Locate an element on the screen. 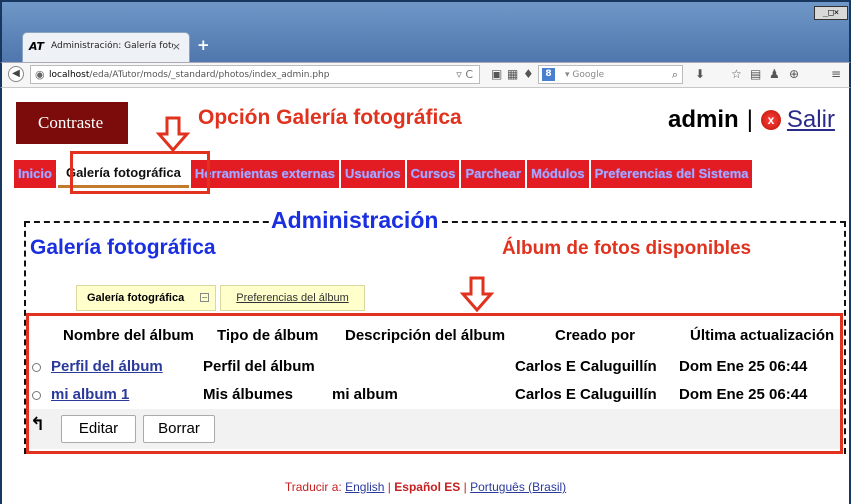 Image resolution: width=851 pixels, height=504 pixels. bookmarks-icon: ▤ is located at coordinates (755, 74).